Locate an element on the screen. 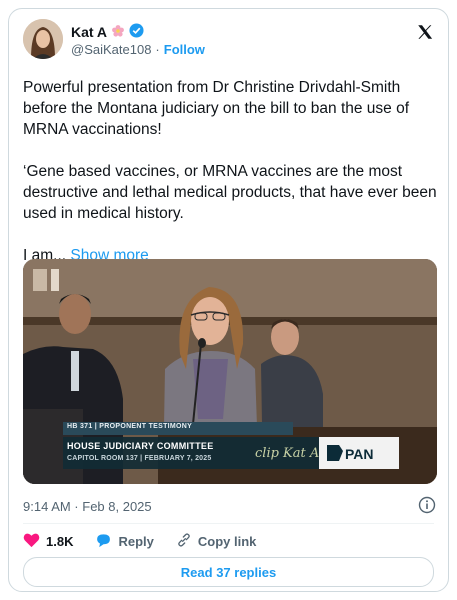 This screenshot has height=600, width=457. x-logo-icon is located at coordinates (425, 32).